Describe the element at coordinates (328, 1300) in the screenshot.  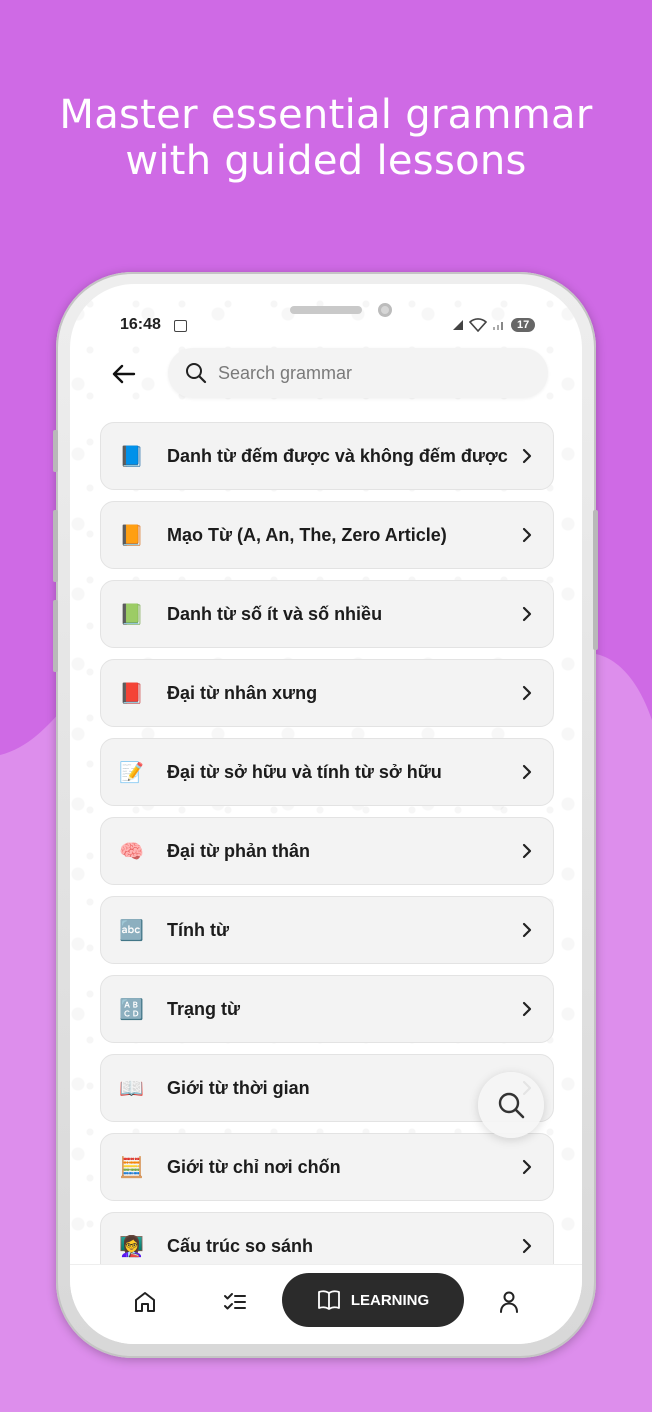
I see `book-icon` at that location.